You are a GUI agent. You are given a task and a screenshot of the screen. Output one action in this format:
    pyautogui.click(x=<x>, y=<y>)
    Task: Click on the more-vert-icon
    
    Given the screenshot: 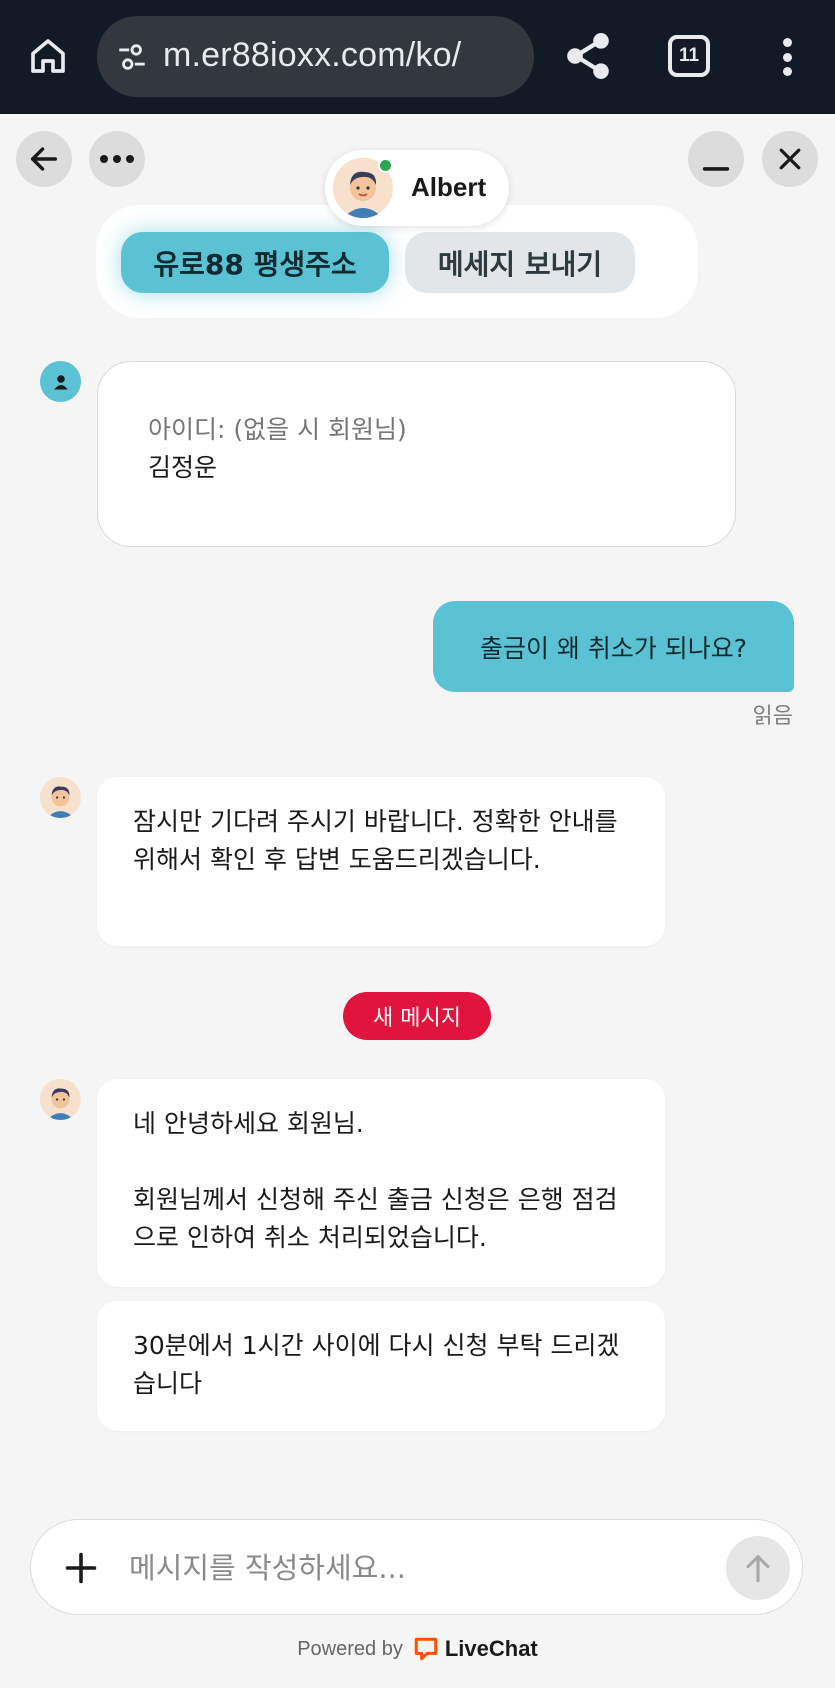 What is the action you would take?
    pyautogui.click(x=787, y=57)
    